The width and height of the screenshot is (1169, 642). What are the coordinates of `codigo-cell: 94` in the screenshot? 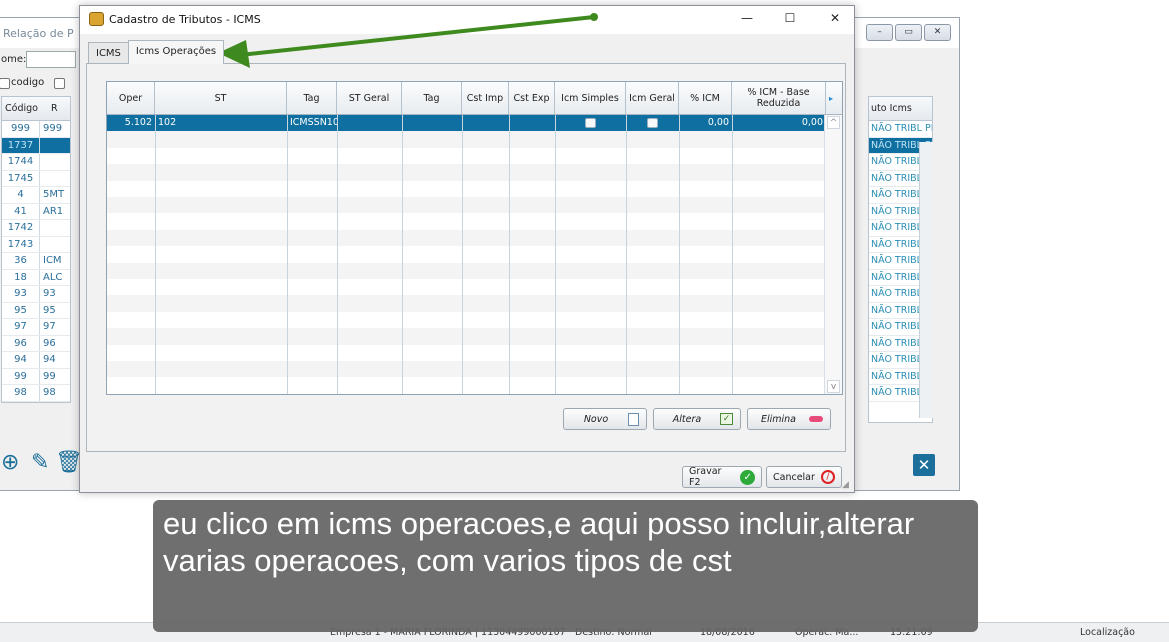 It's located at (21, 360).